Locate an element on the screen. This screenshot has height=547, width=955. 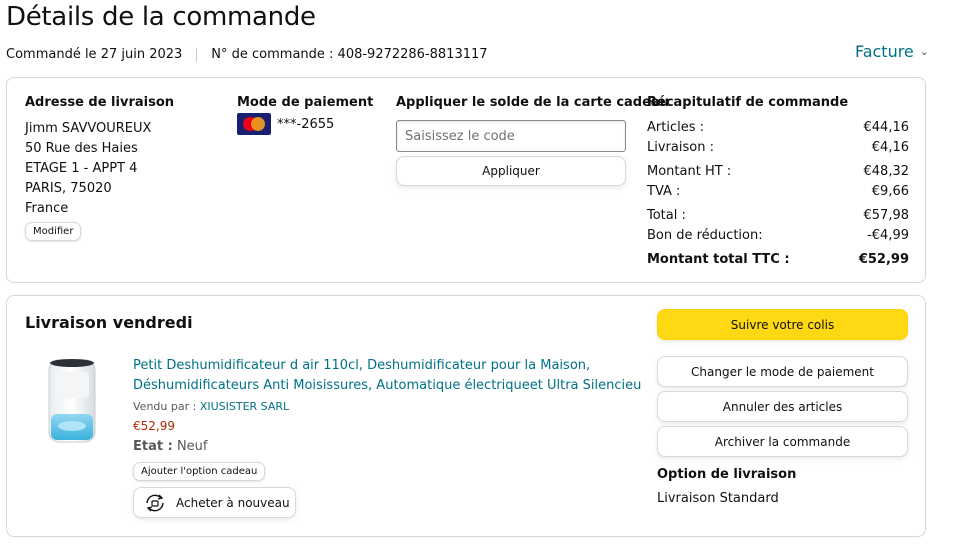
chevron-down-icon: ⌄ is located at coordinates (924, 51).